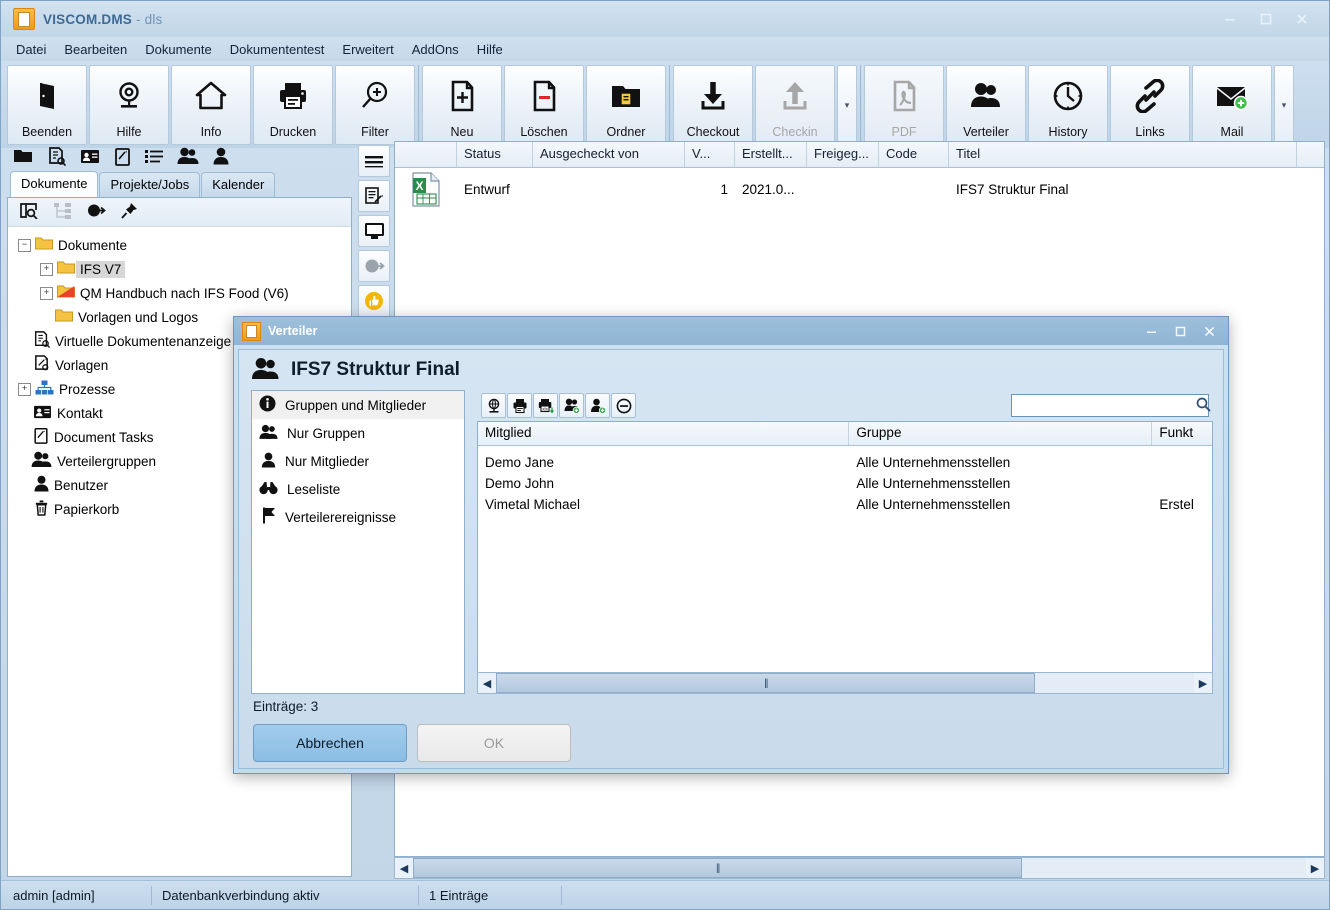 The image size is (1330, 910). I want to click on menu-addons: AddOns, so click(435, 49).